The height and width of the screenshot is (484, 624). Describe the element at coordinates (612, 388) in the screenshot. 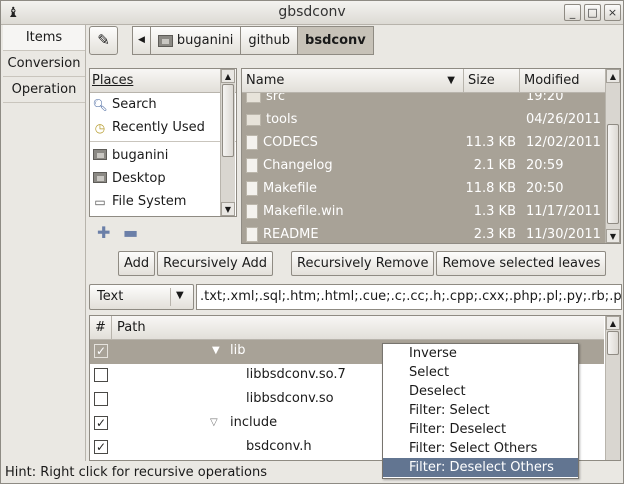

I see `tree-scrollbar: ▲` at that location.